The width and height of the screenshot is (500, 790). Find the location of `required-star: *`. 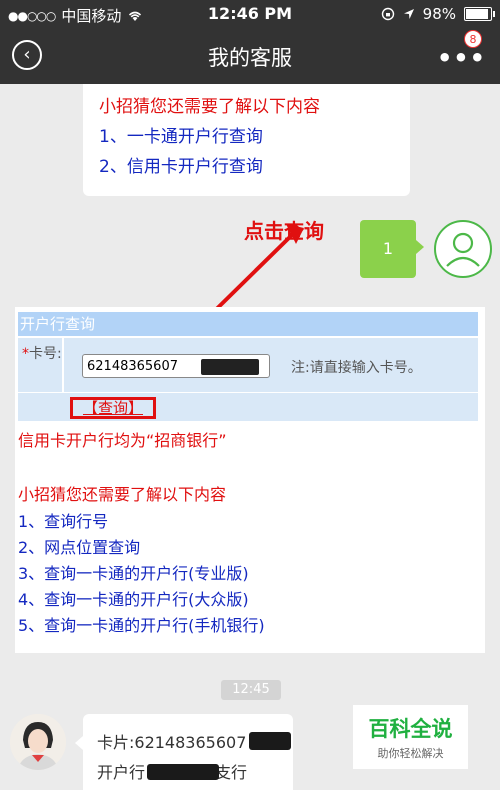

required-star: * is located at coordinates (25, 354).